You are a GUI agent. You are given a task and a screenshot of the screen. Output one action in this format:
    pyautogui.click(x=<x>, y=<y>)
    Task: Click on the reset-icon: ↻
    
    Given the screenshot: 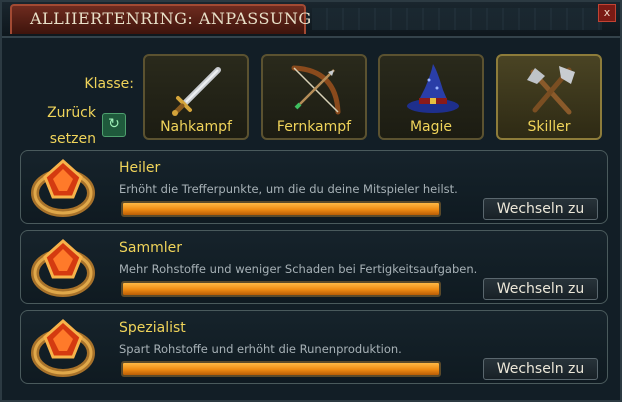 What is the action you would take?
    pyautogui.click(x=114, y=125)
    